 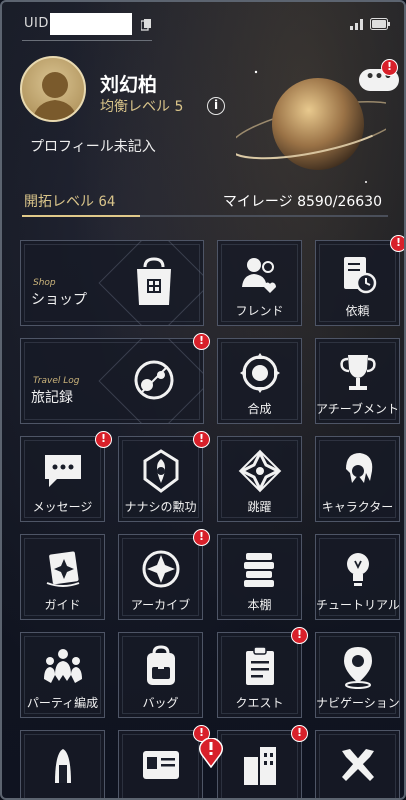 I want to click on message-tile: メッセージ, so click(x=62, y=479).